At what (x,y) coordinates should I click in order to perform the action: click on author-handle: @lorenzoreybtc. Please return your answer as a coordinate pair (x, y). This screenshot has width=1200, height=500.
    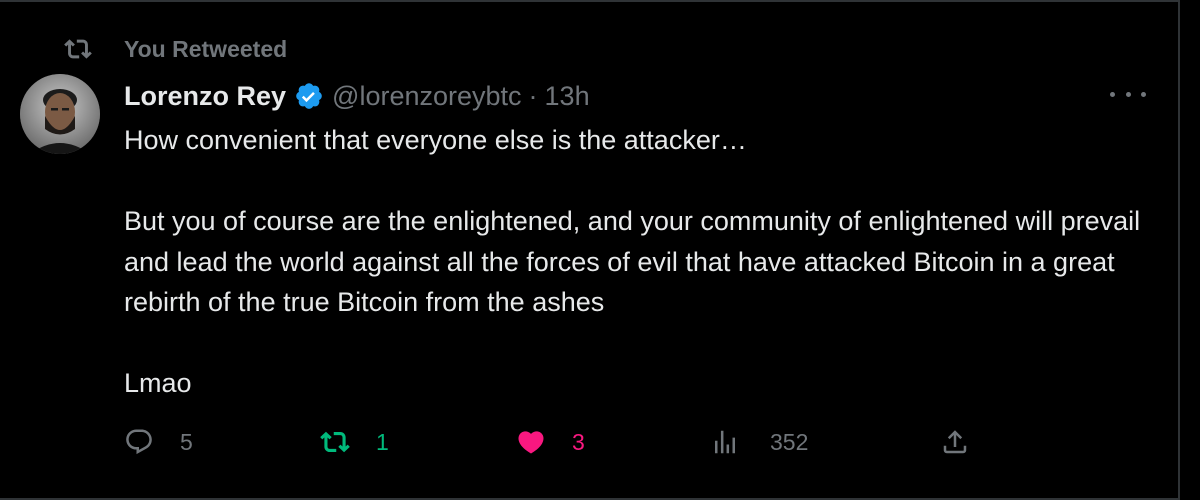
    Looking at the image, I should click on (427, 96).